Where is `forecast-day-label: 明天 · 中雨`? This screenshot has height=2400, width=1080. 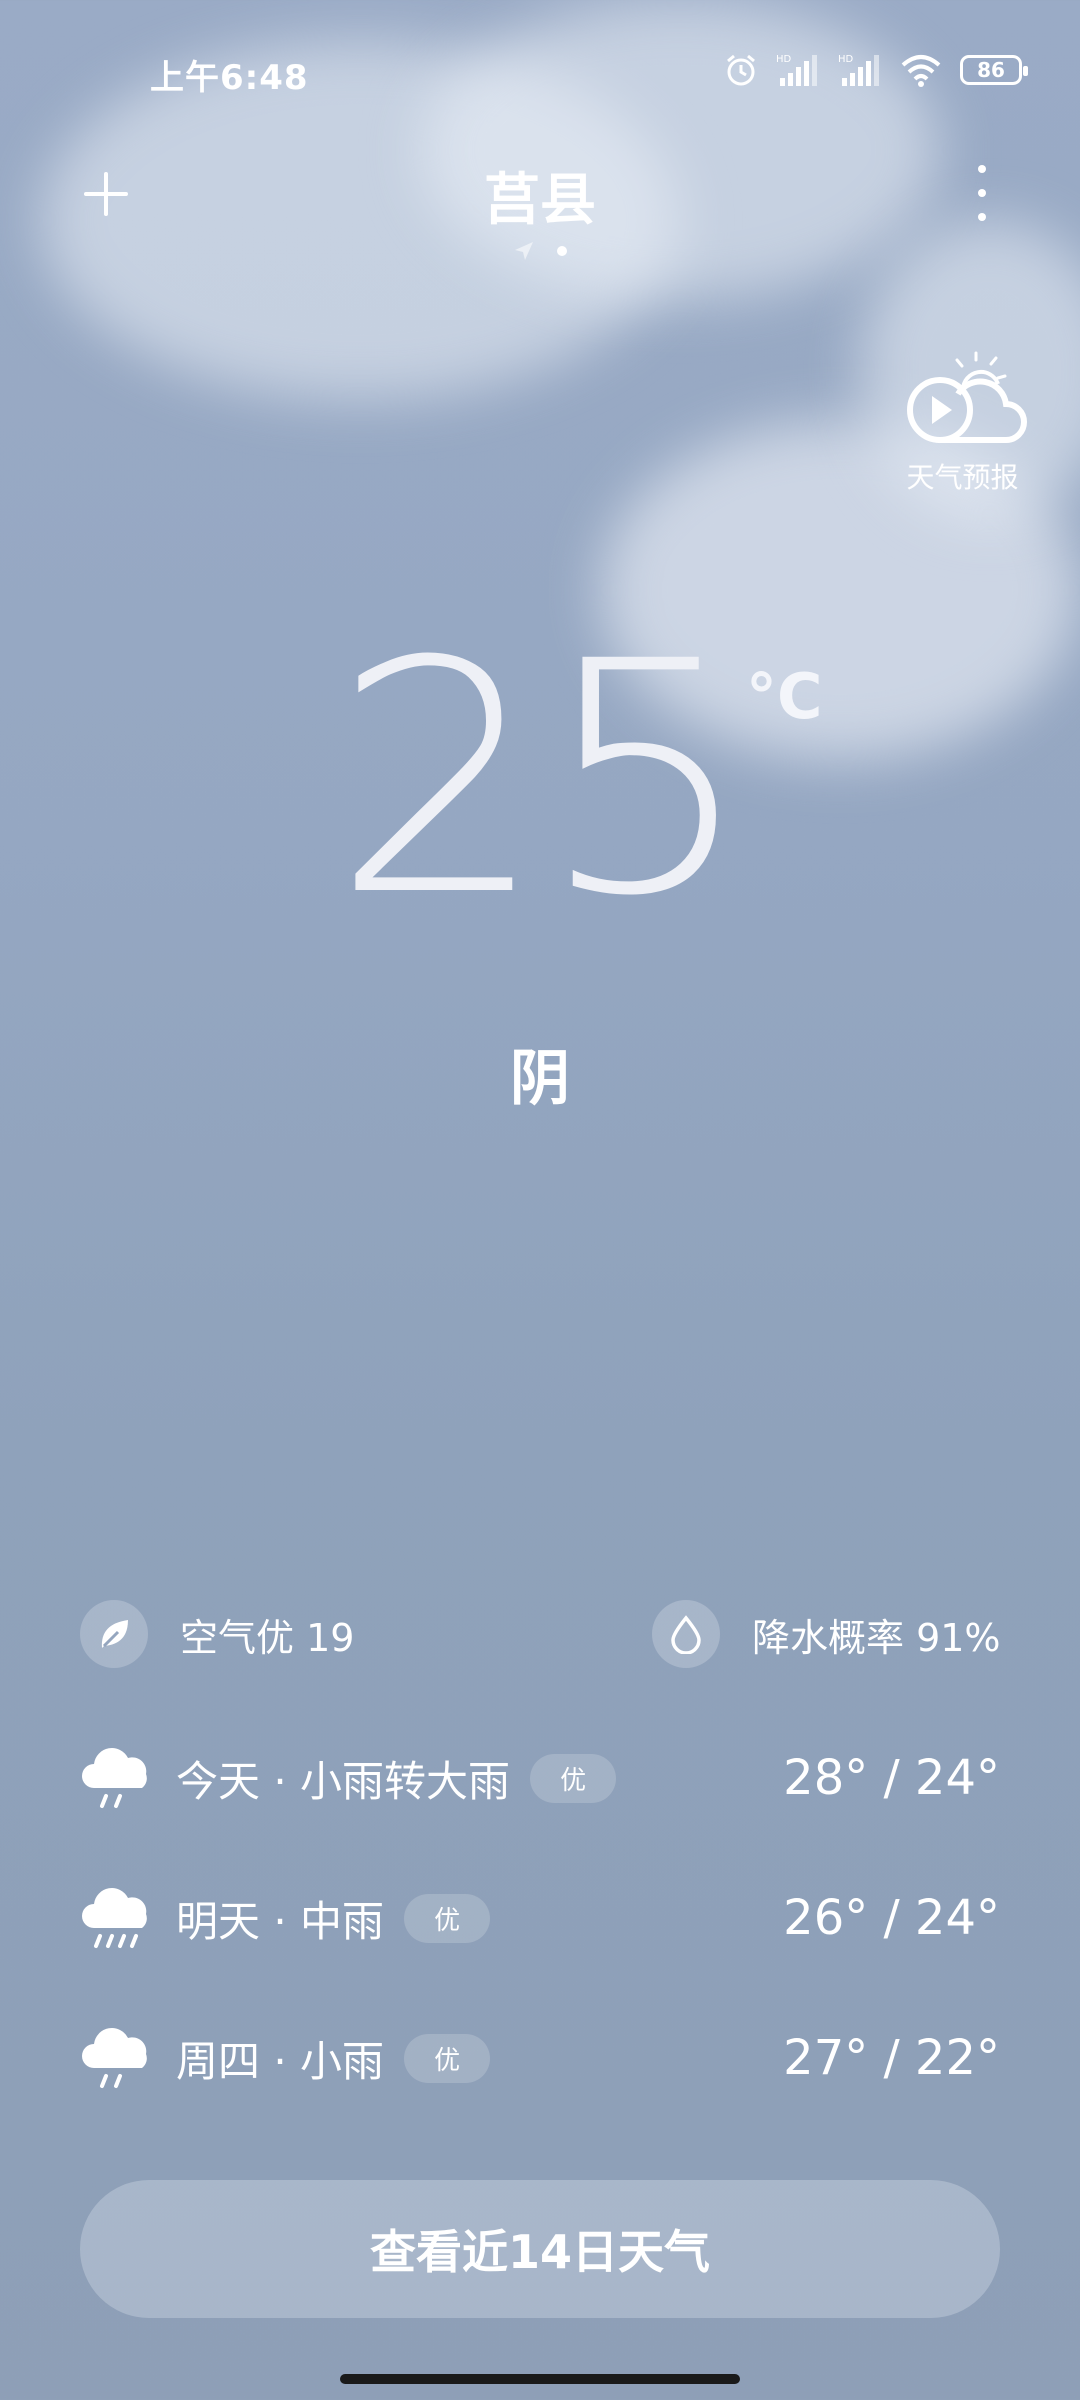 forecast-day-label: 明天 · 中雨 is located at coordinates (280, 1921).